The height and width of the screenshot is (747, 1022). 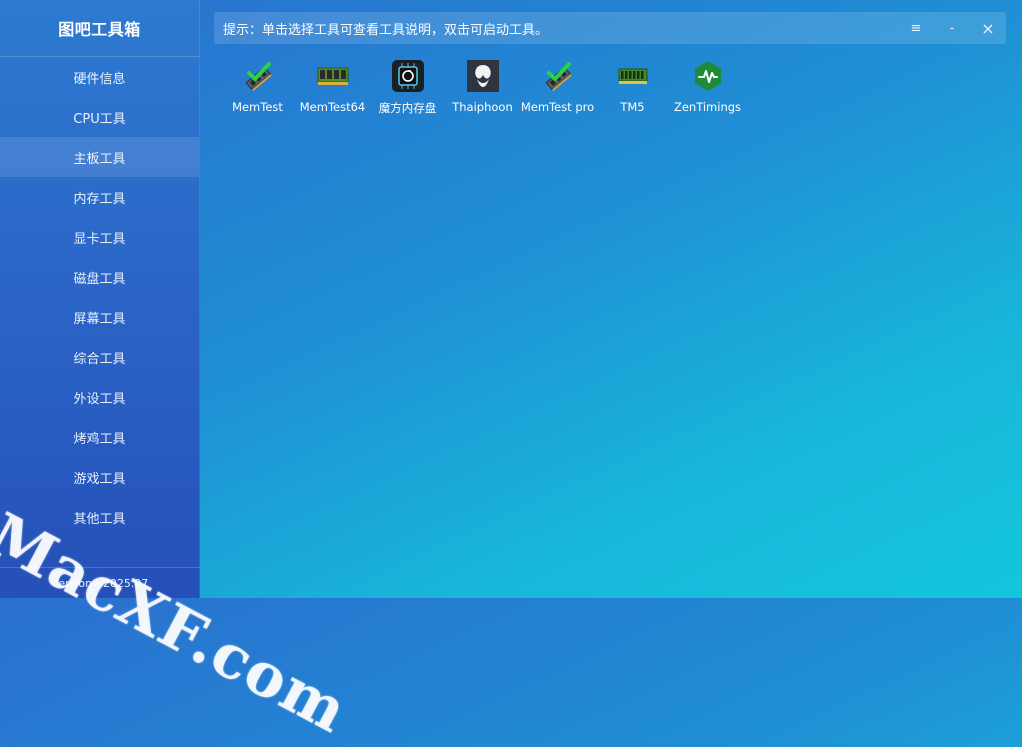 I want to click on minimize-icon: -, so click(x=952, y=28).